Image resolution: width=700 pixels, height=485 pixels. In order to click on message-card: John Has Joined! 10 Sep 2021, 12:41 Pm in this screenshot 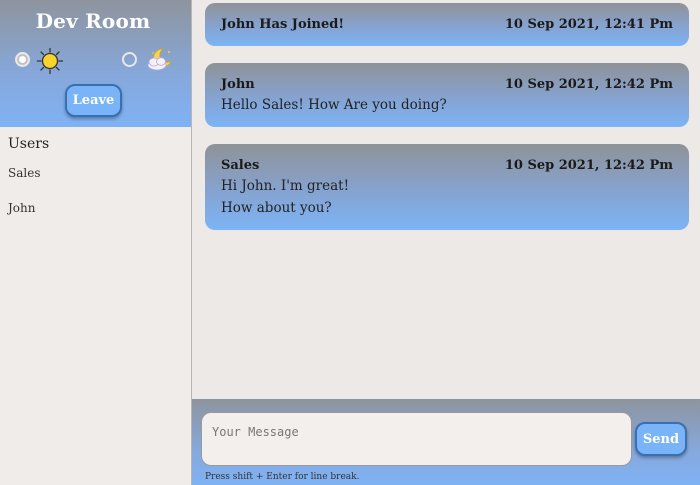, I will do `click(447, 24)`.